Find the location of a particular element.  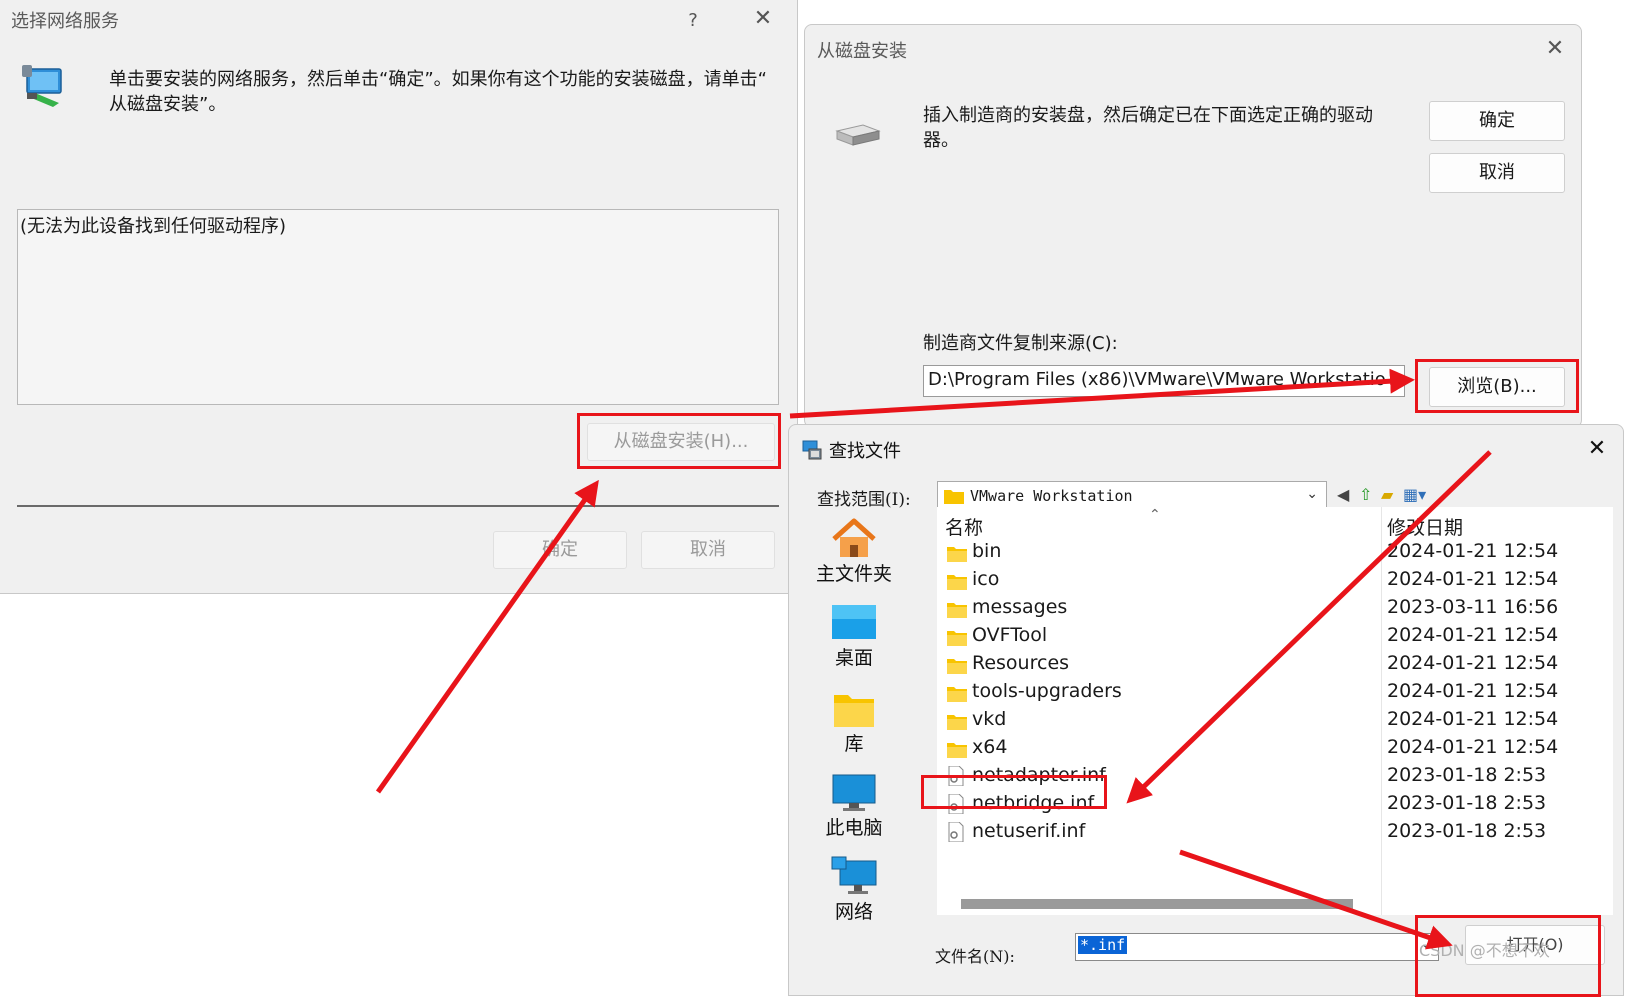

table-row: netadapter.inf 2023-01-18 2:53 is located at coordinates (1275, 775).